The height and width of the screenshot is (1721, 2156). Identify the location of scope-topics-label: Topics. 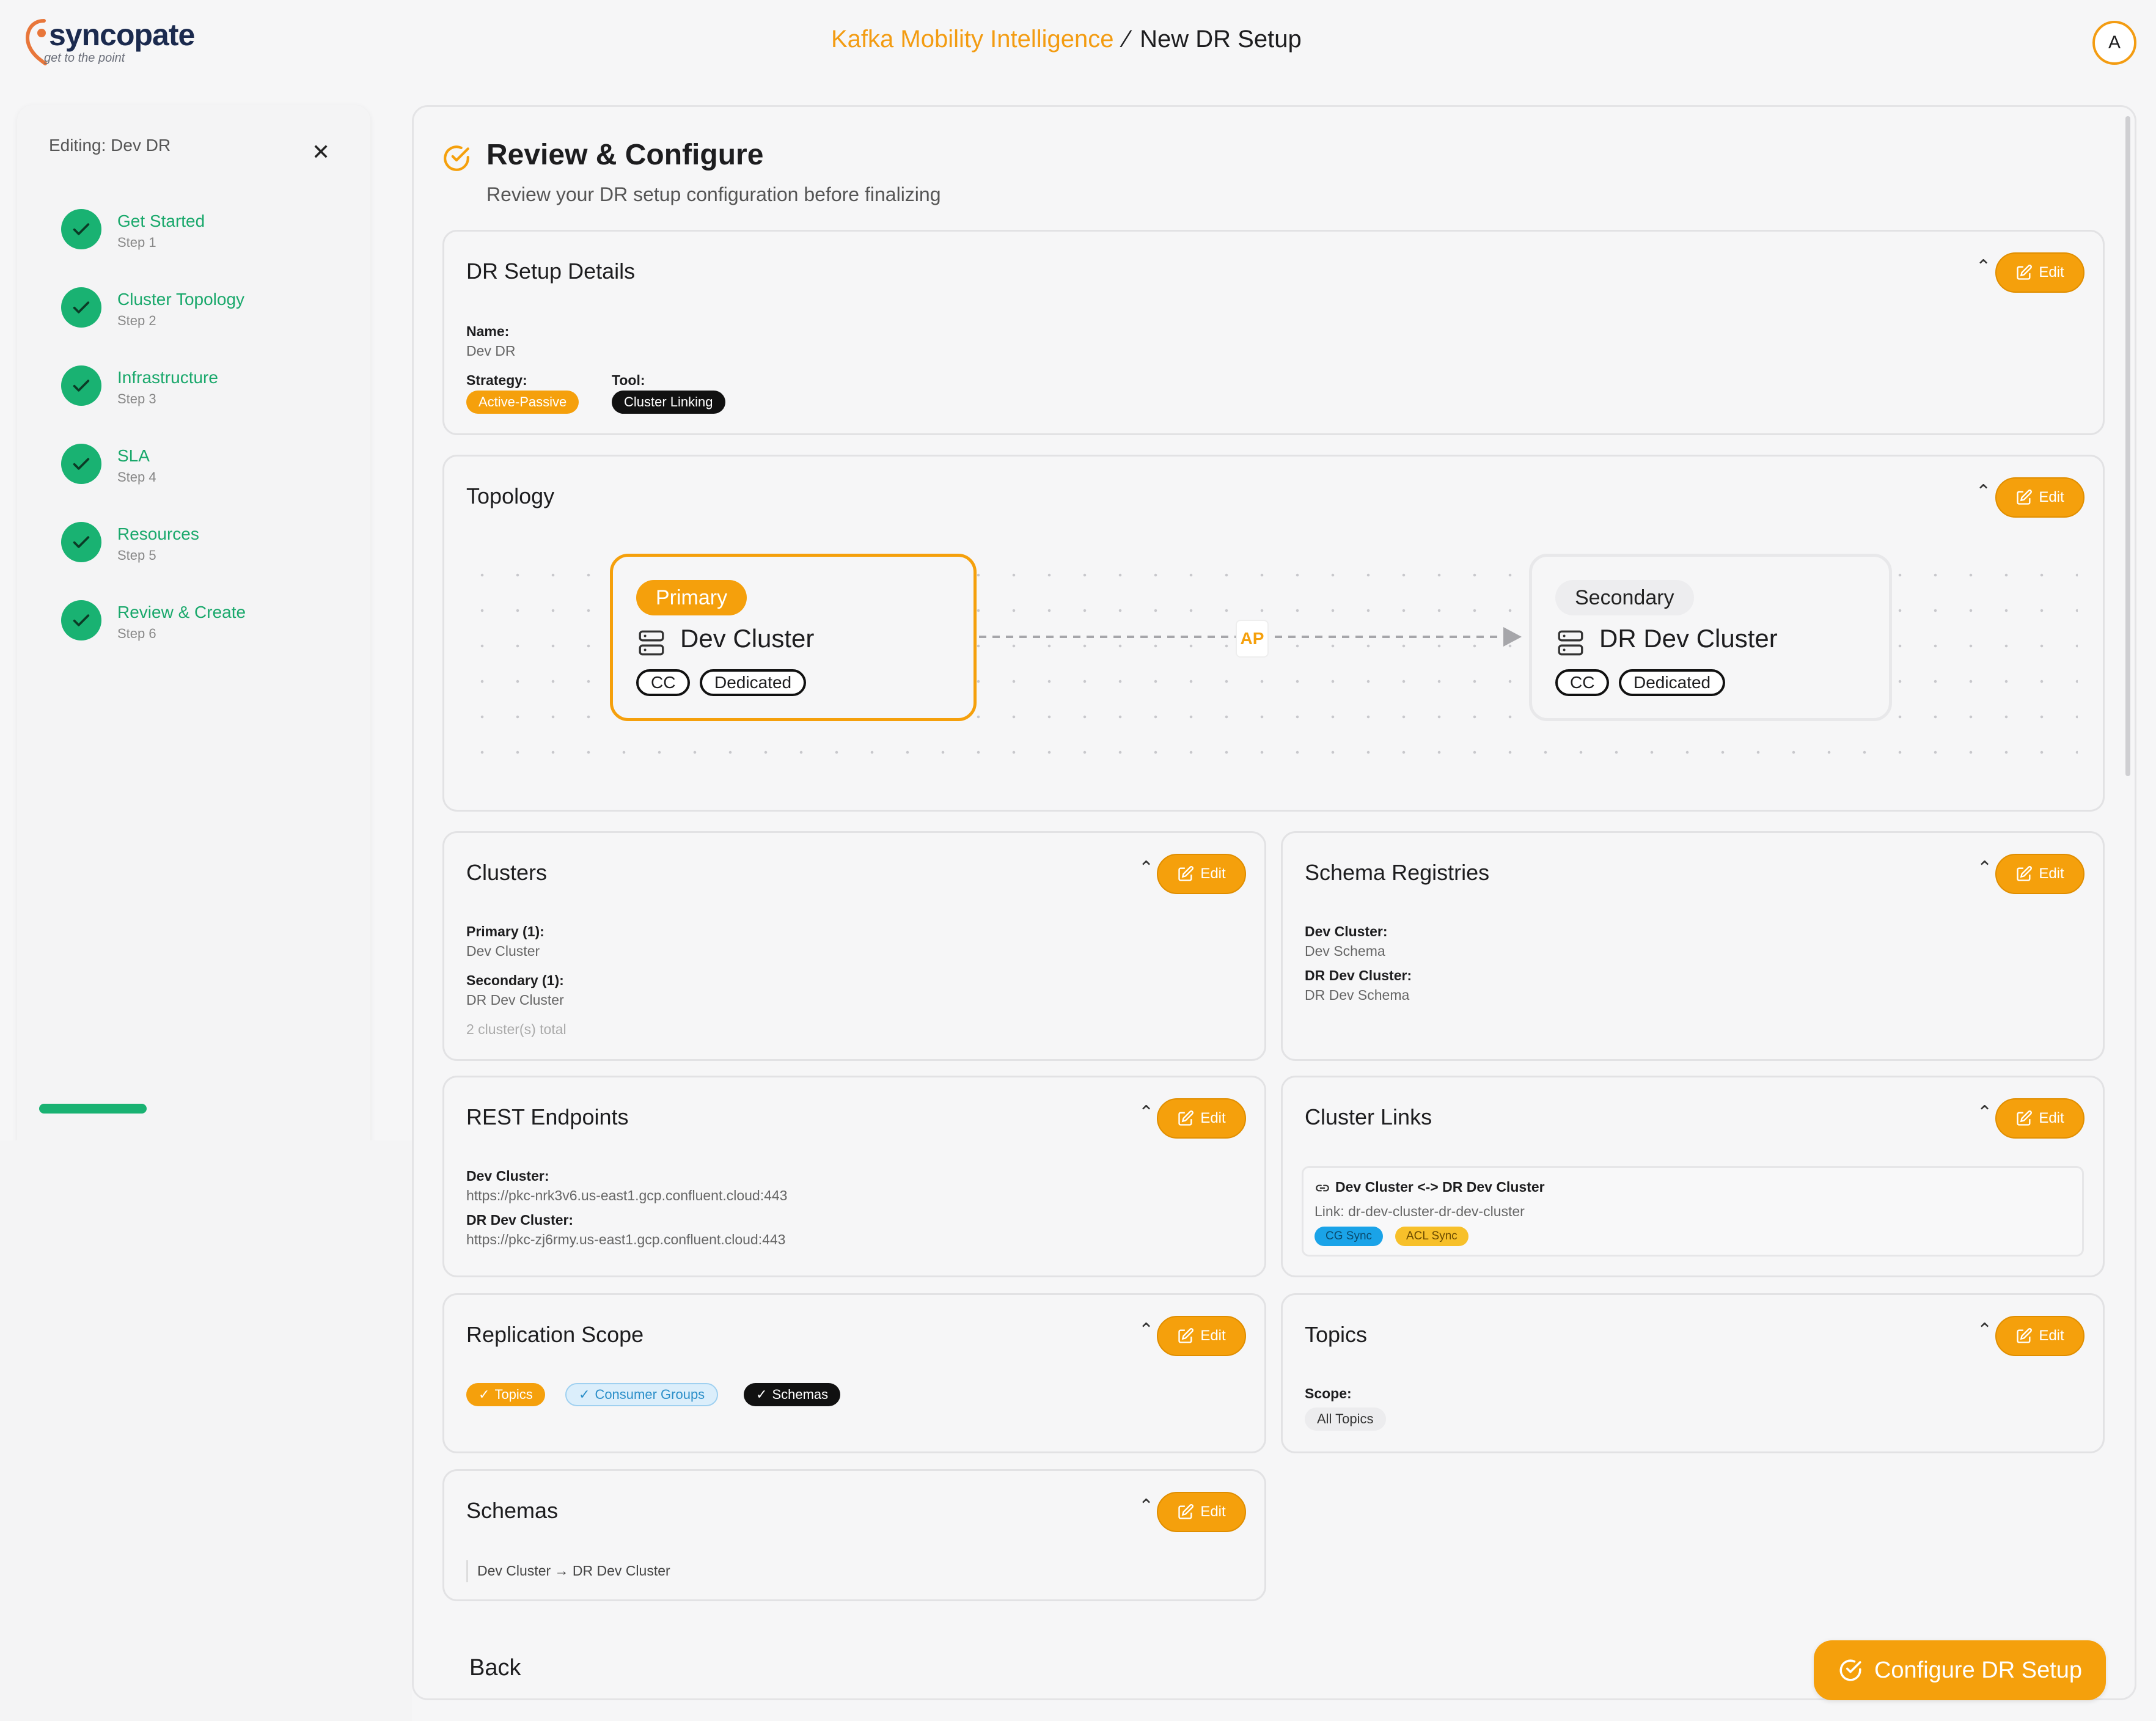
(514, 1395).